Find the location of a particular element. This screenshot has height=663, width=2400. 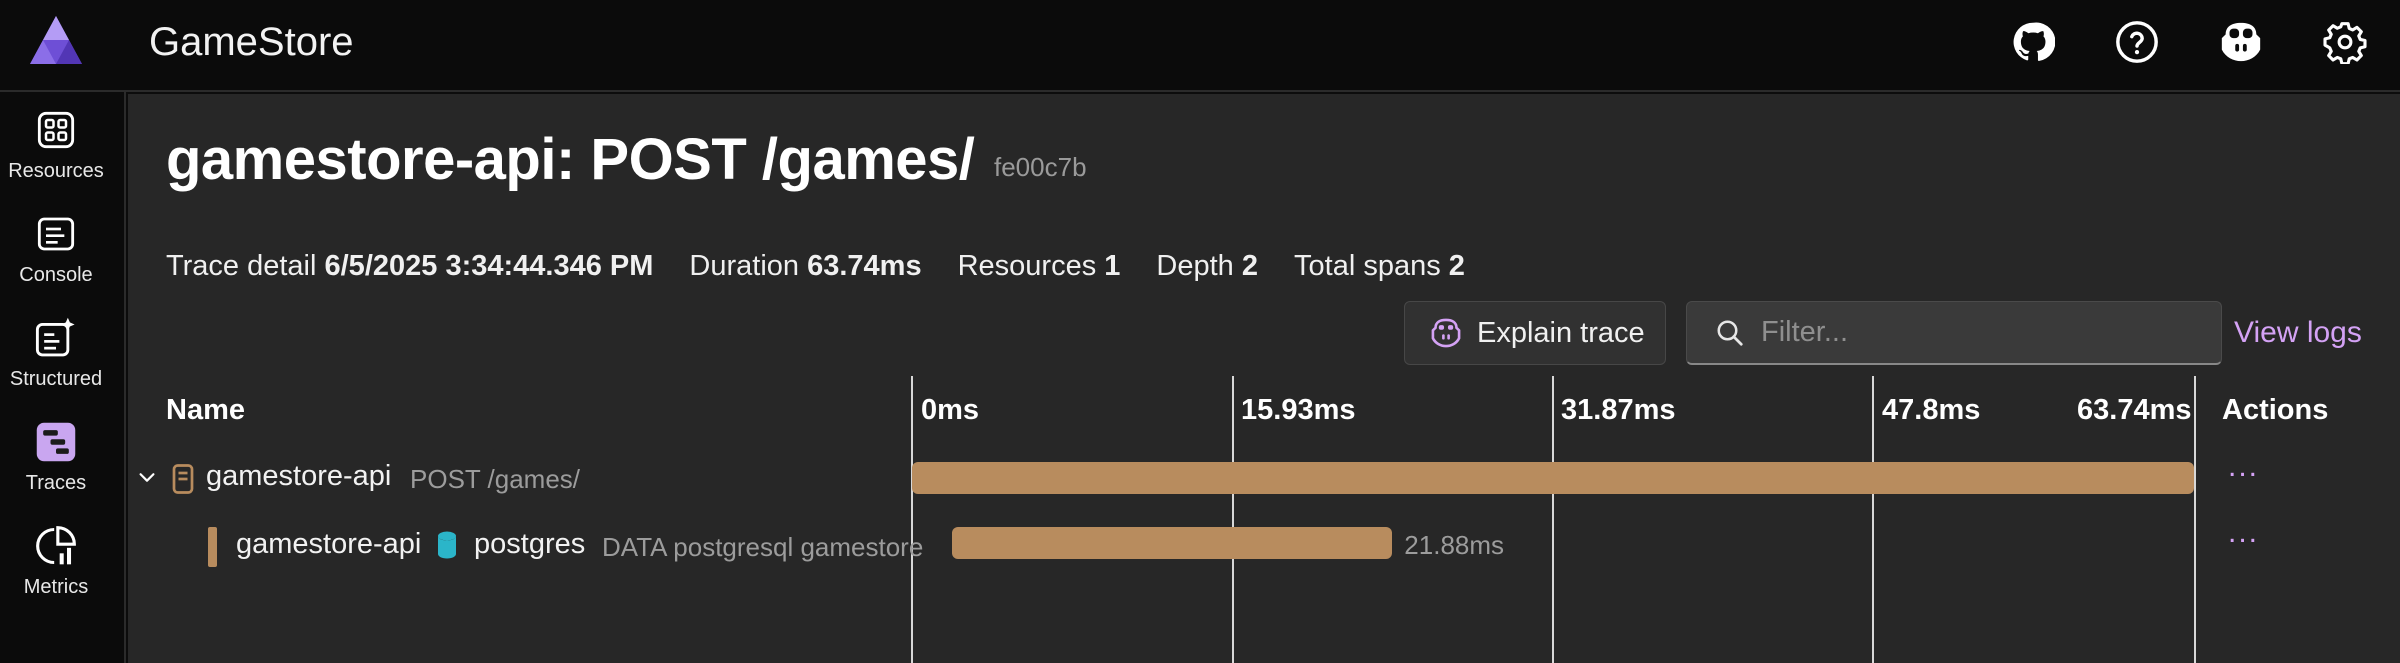

tick-label: 63.74ms is located at coordinates (2134, 410).